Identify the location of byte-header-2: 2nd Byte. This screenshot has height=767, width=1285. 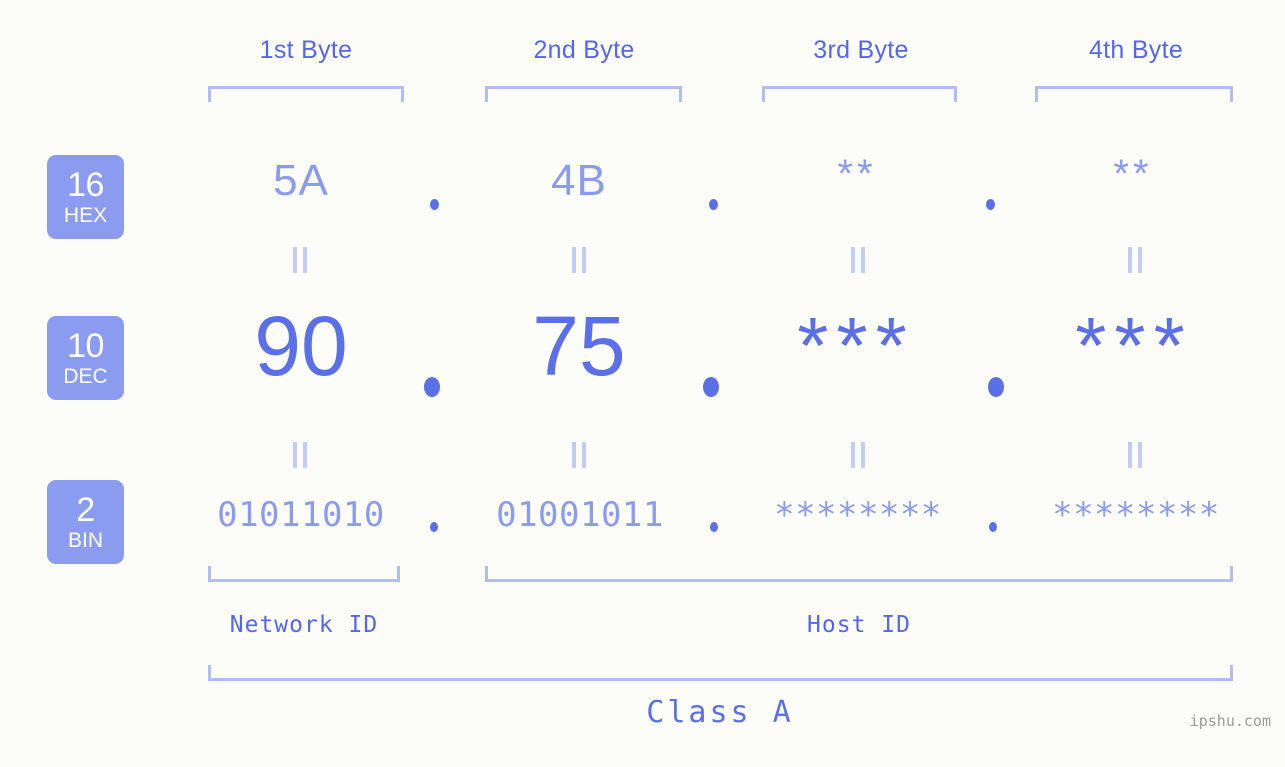
(584, 50).